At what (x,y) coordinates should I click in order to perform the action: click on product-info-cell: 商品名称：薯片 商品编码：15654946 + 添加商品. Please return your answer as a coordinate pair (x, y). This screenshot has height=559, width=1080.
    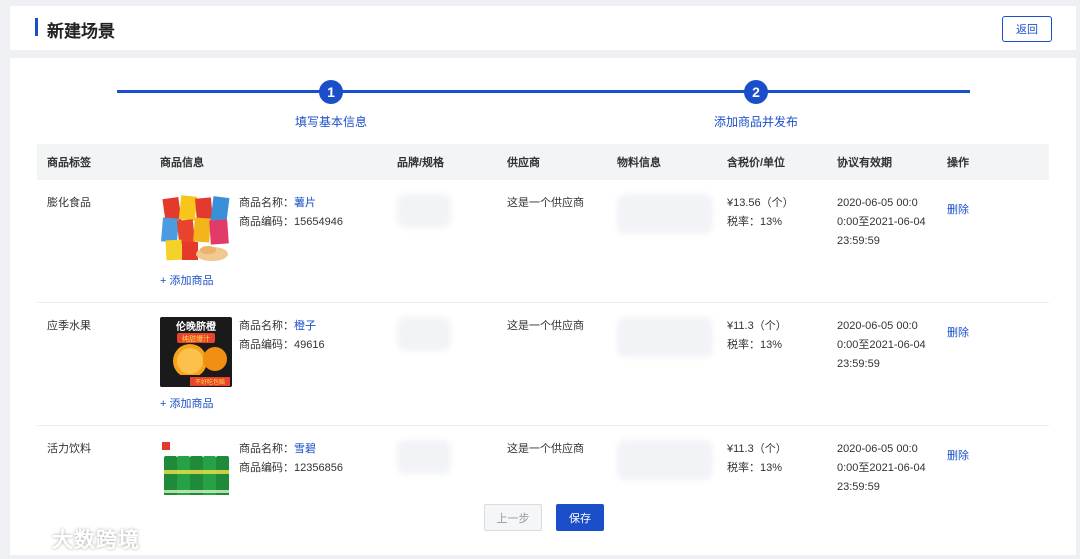
    Looking at the image, I should click on (268, 241).